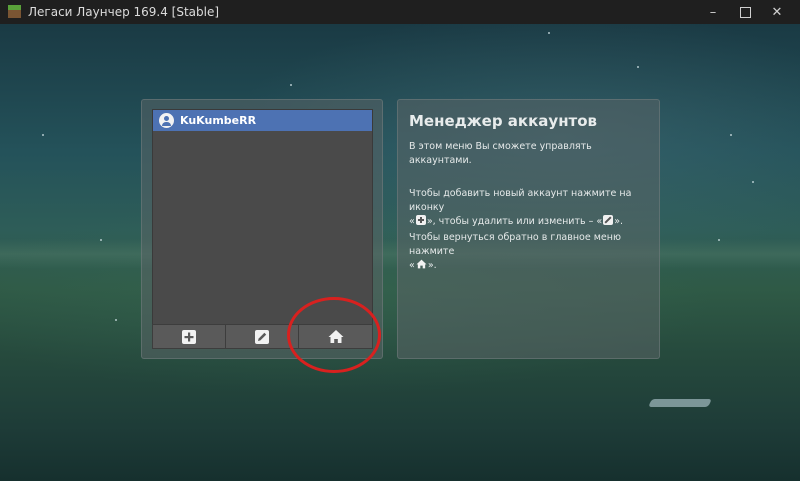 This screenshot has height=481, width=800. I want to click on close-icon: ✕, so click(777, 12).